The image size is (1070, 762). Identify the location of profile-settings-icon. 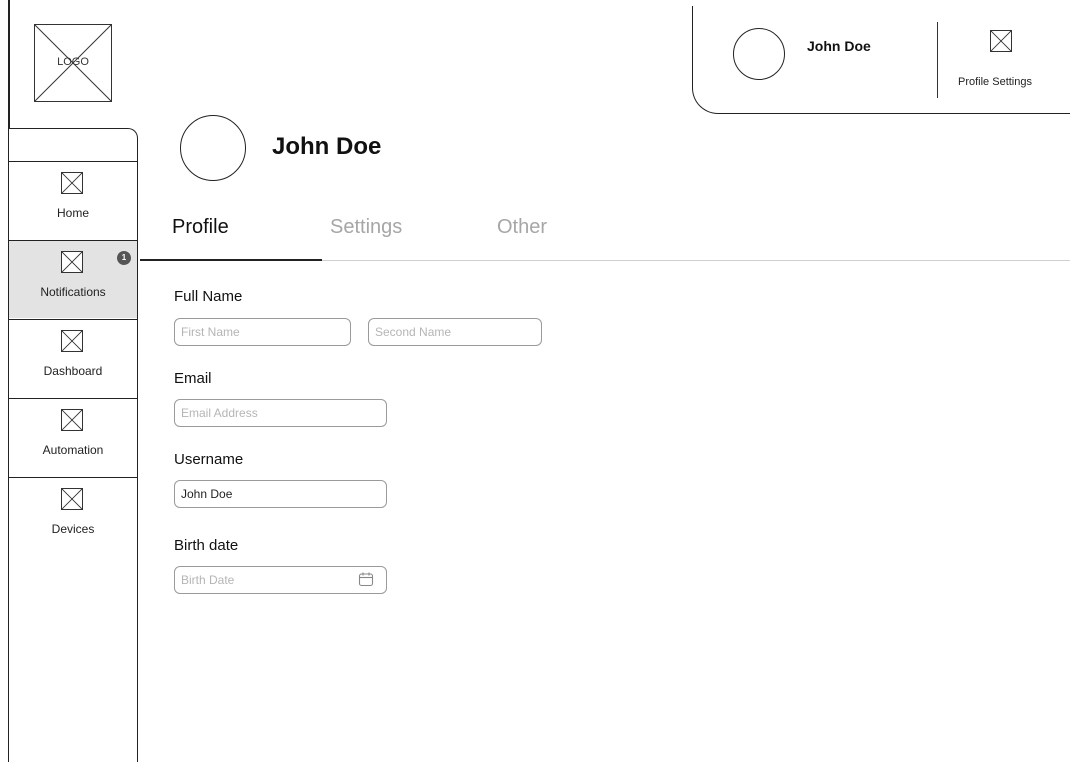
(1001, 41).